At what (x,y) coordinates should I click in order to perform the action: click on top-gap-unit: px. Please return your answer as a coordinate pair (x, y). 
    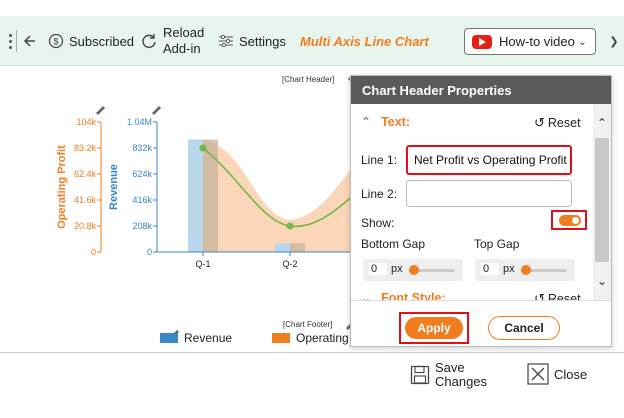
    Looking at the image, I should click on (509, 269).